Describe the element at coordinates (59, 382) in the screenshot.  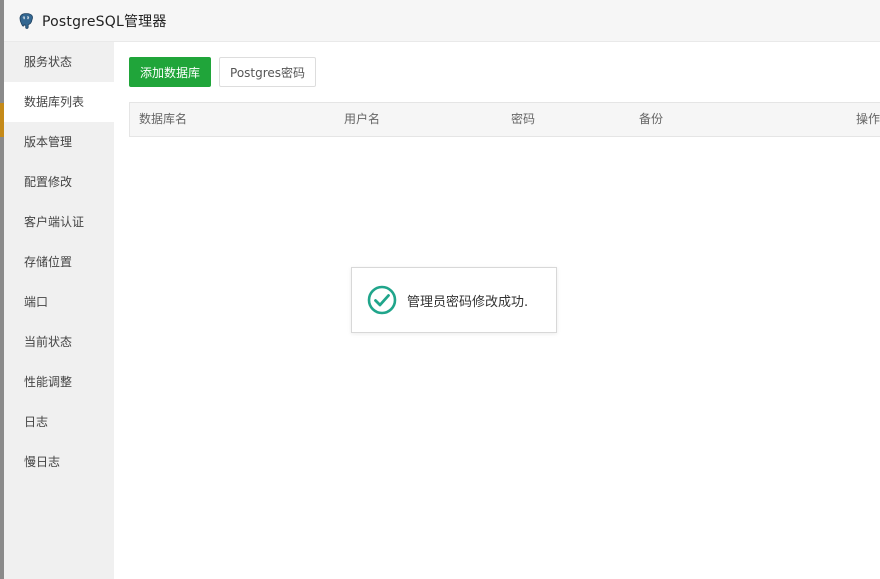
I see `sidebar-item-performance-tuning: 性能调整` at that location.